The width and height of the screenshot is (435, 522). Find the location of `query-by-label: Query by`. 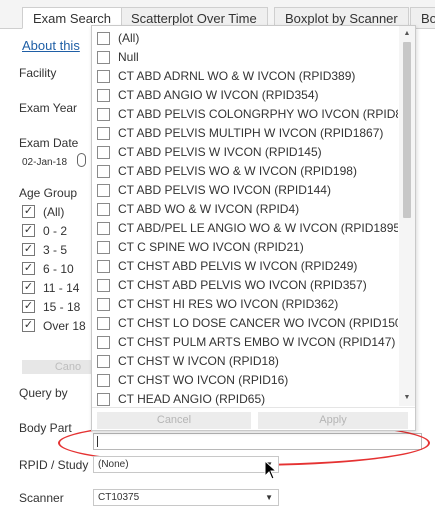

query-by-label: Query by is located at coordinates (43, 393).